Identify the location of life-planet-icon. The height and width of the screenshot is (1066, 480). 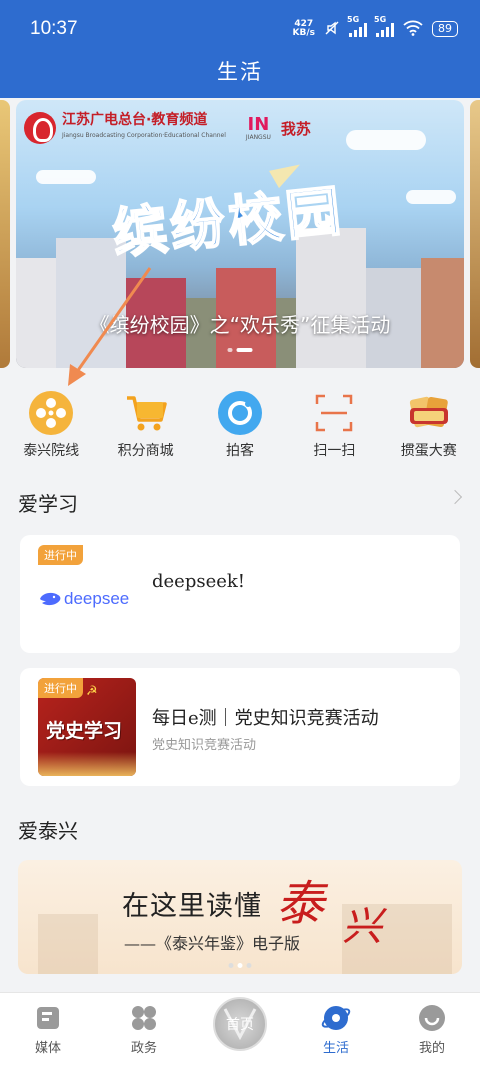
(336, 1018).